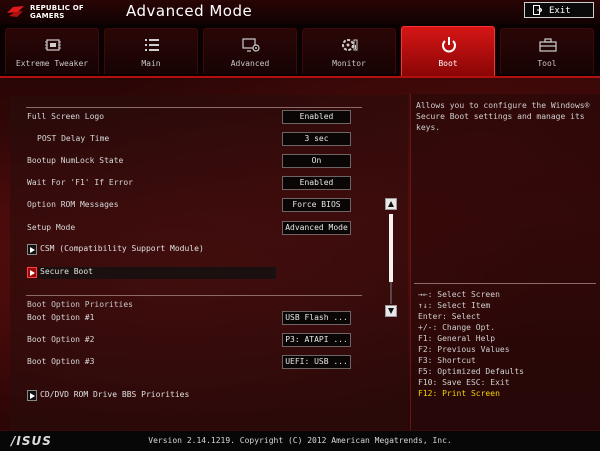  I want to click on logo-line-2: GAMERS, so click(47, 16).